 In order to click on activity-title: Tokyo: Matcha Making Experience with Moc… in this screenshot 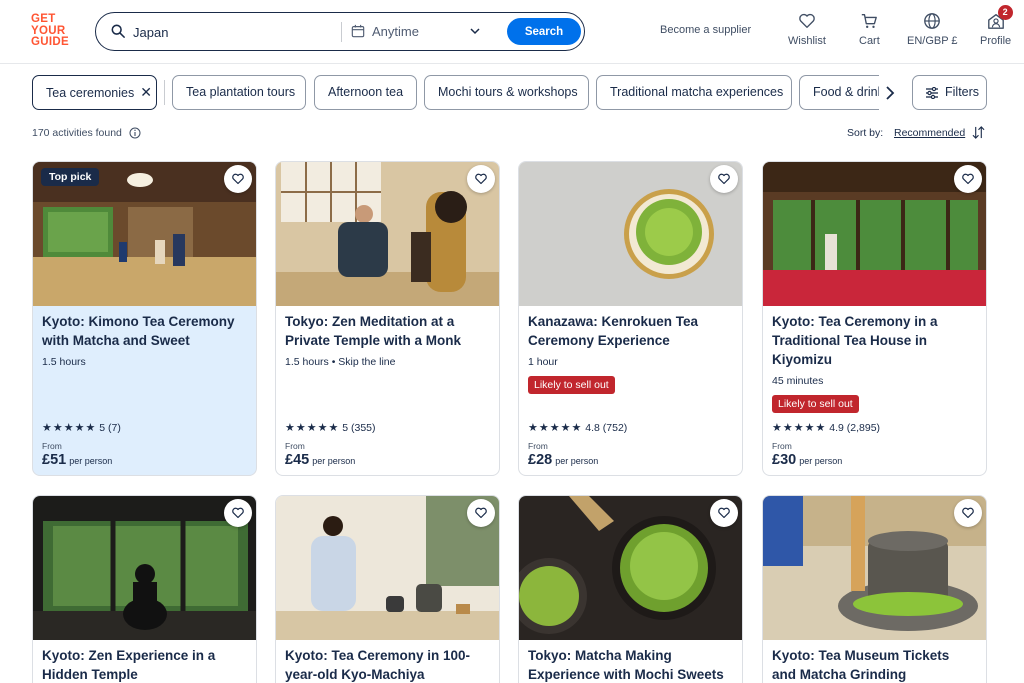, I will do `click(630, 664)`.